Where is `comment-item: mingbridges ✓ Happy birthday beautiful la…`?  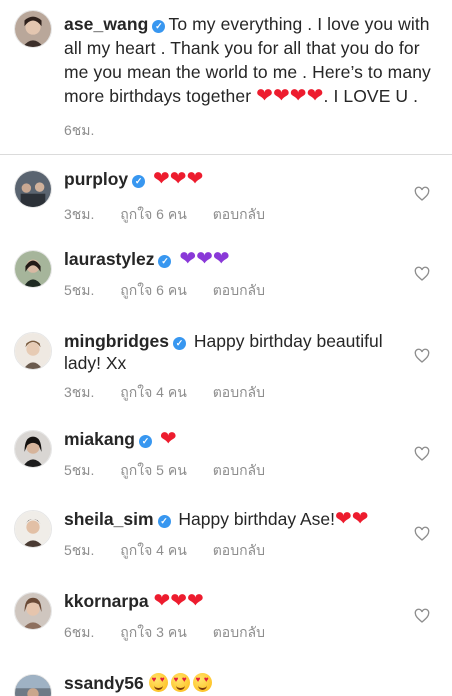
comment-item: mingbridges ✓ Happy birthday beautiful la… is located at coordinates (226, 370).